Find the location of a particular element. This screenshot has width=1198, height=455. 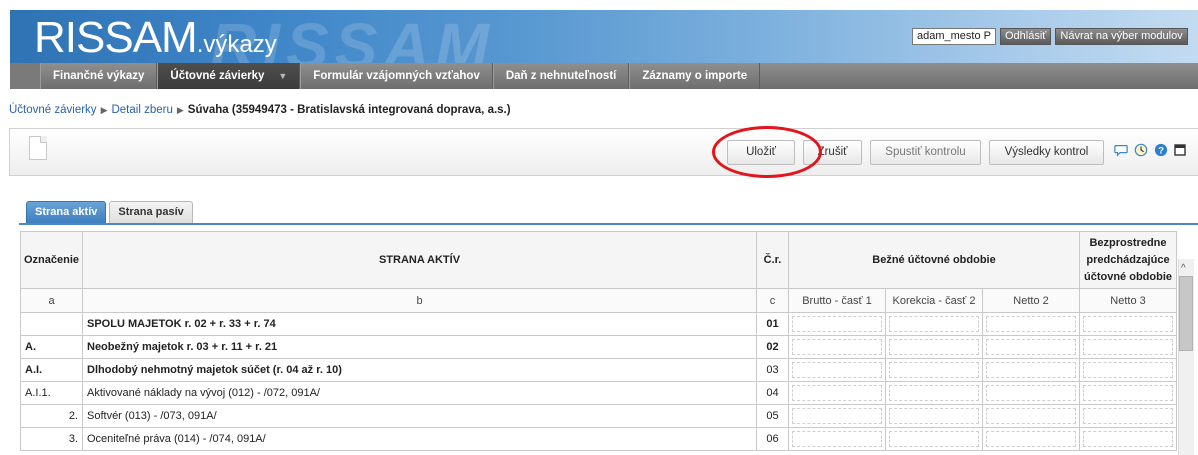

save-button: Uložiť is located at coordinates (761, 152).